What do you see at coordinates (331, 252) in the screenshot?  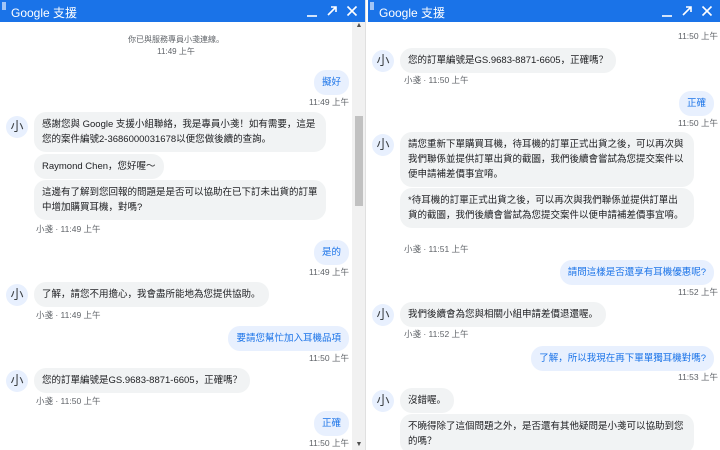 I see `user-message: 是的` at bounding box center [331, 252].